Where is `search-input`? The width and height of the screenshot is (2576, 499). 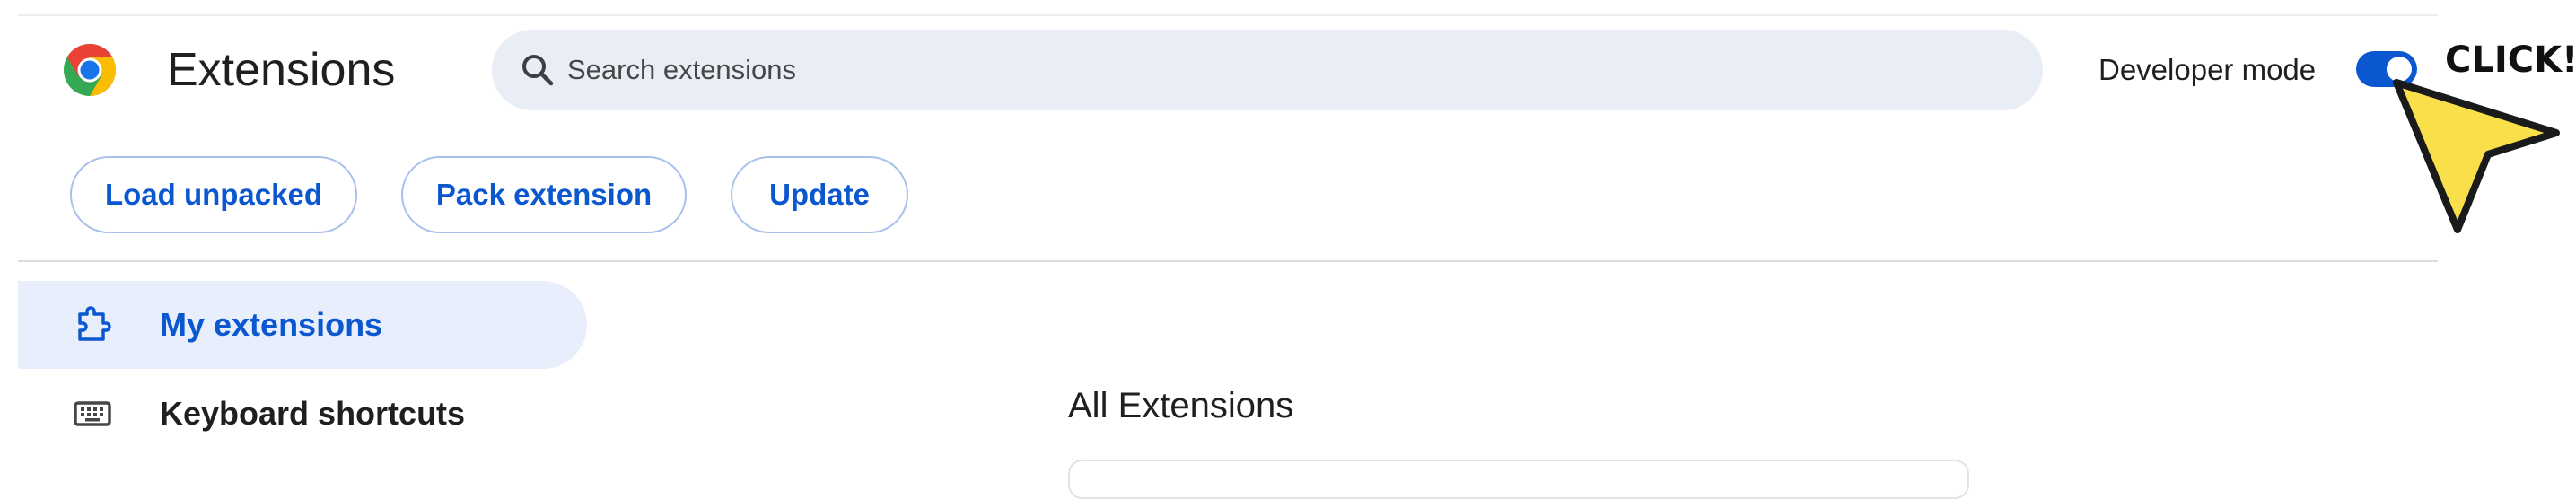
search-input is located at coordinates (1285, 70).